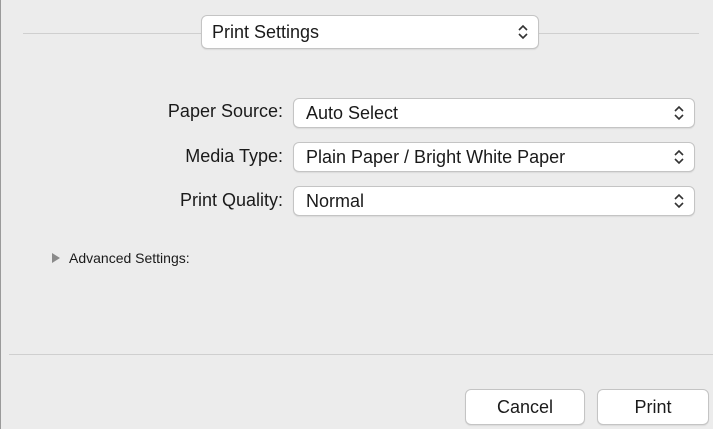 The height and width of the screenshot is (429, 713). Describe the element at coordinates (234, 156) in the screenshot. I see `media-type-label: Media Type:` at that location.